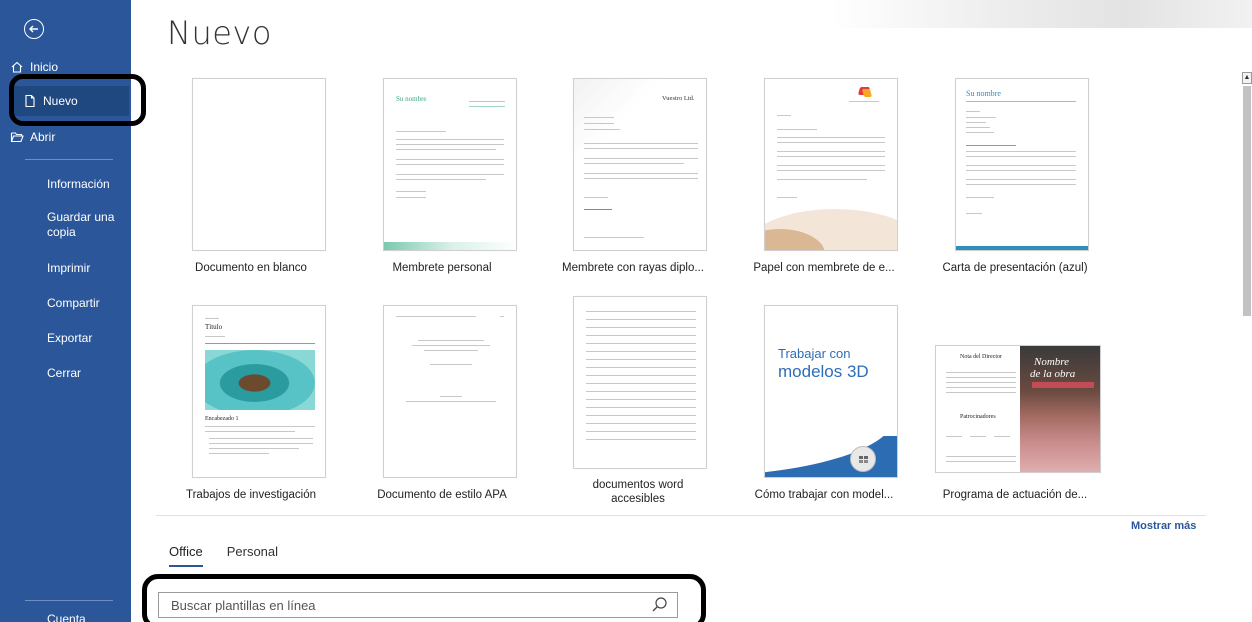 This screenshot has height=622, width=1252. I want to click on template-thumbnail: Título Encabezado 1, so click(259, 391).